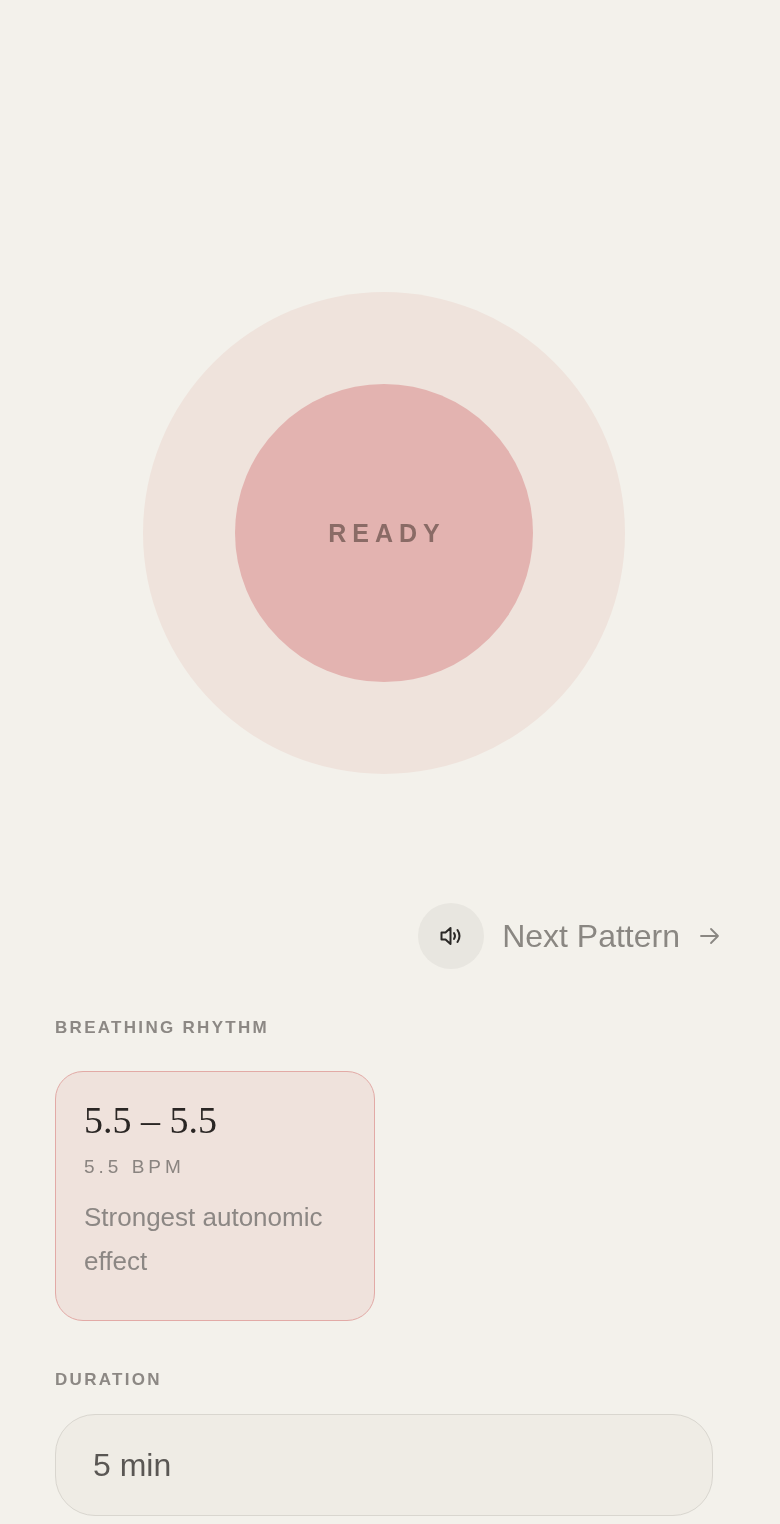 Image resolution: width=780 pixels, height=1524 pixels. I want to click on breath-rate-text: 5.5 BPM, so click(135, 1167).